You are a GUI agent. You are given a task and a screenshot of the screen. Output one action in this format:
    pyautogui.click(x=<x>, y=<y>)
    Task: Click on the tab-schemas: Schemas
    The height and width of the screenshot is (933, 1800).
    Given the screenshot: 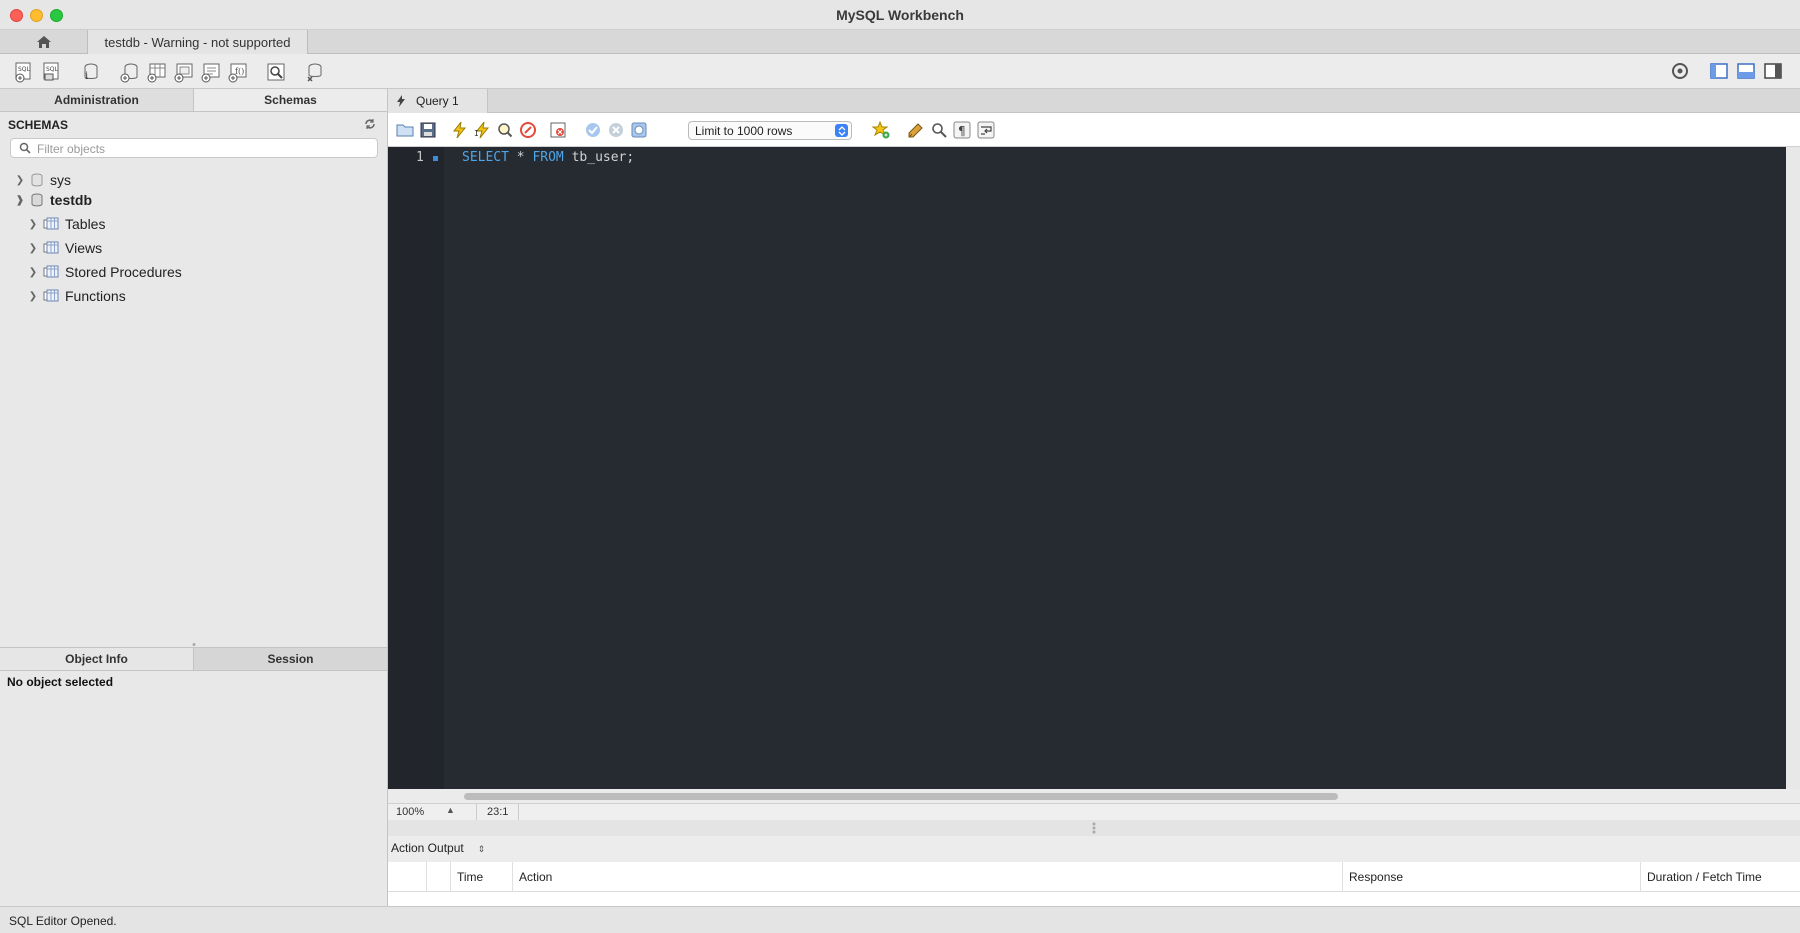 What is the action you would take?
    pyautogui.click(x=291, y=100)
    